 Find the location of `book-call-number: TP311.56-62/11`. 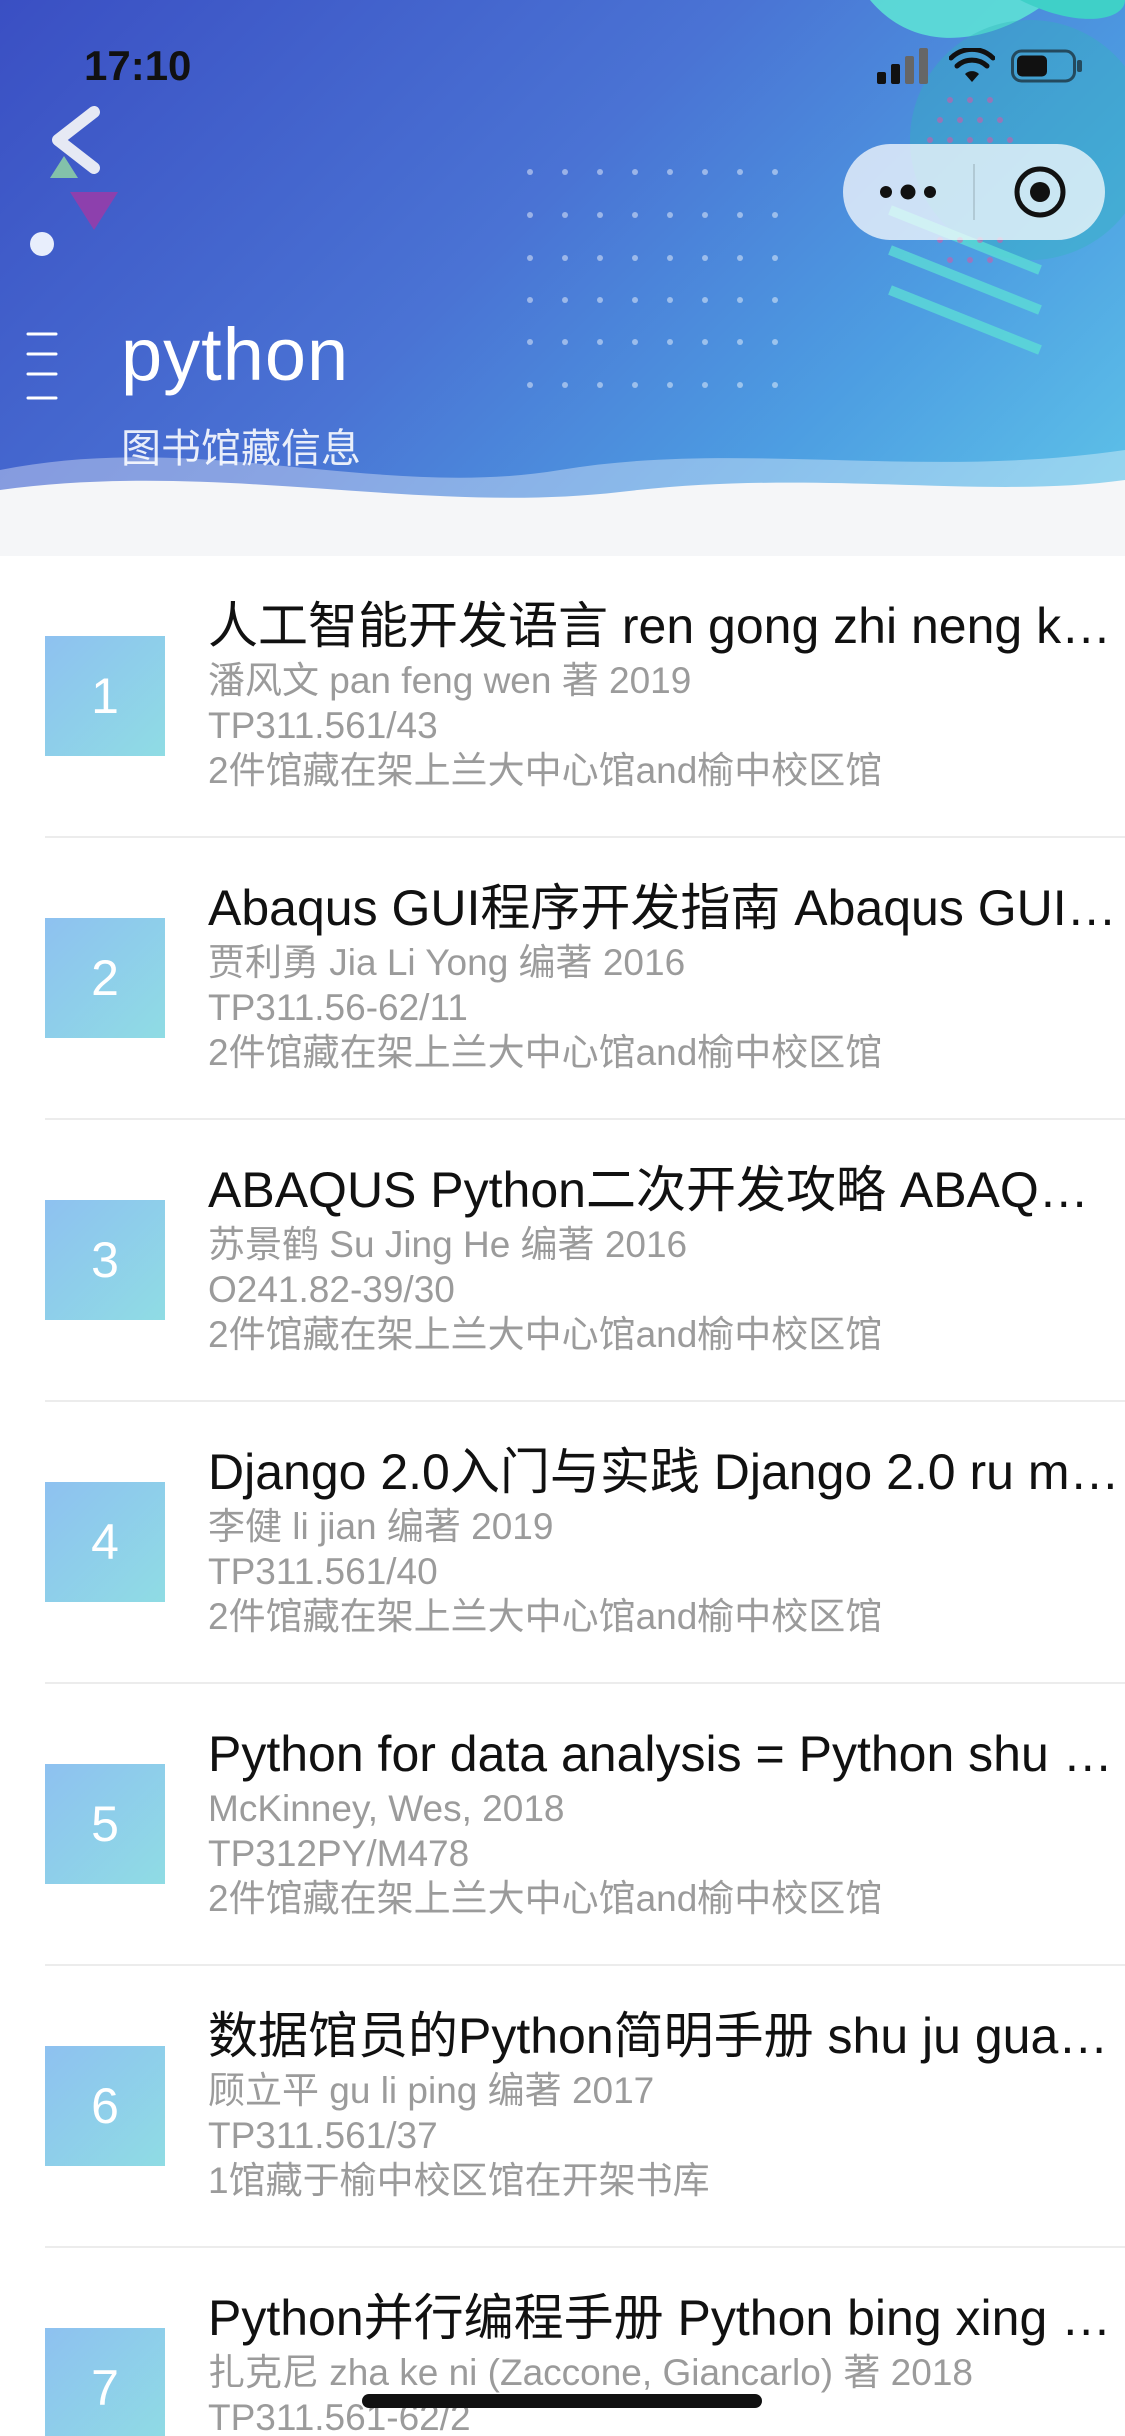

book-call-number: TP311.56-62/11 is located at coordinates (338, 1007).